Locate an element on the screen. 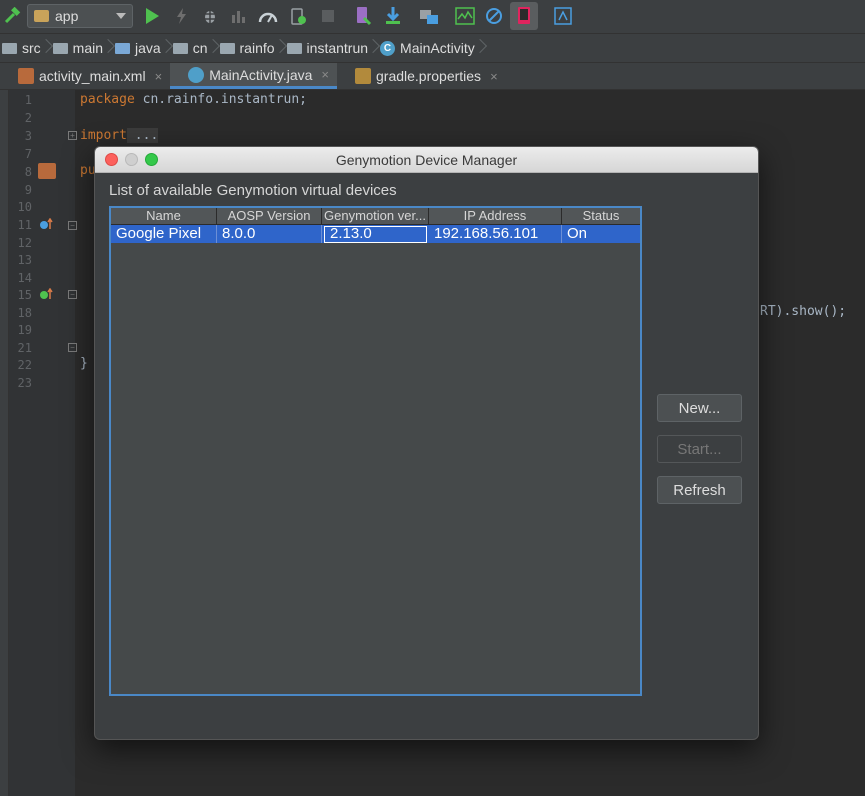  close-window-button is located at coordinates (111, 159).